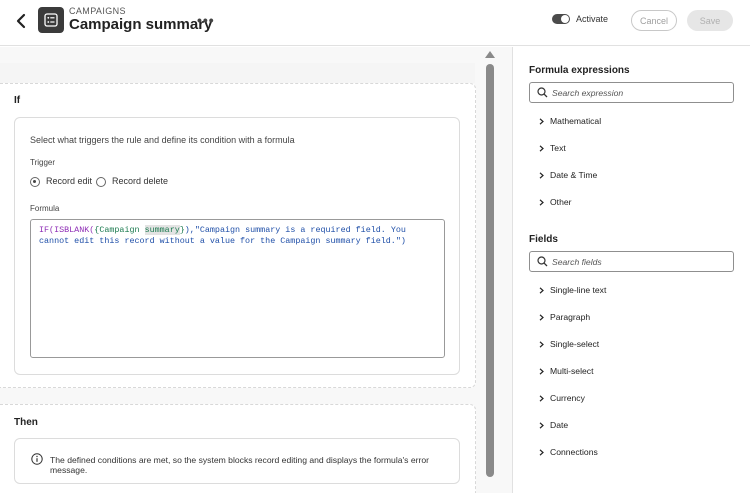 This screenshot has height=493, width=750. Describe the element at coordinates (576, 121) in the screenshot. I see `category-label: Mathematical` at that location.